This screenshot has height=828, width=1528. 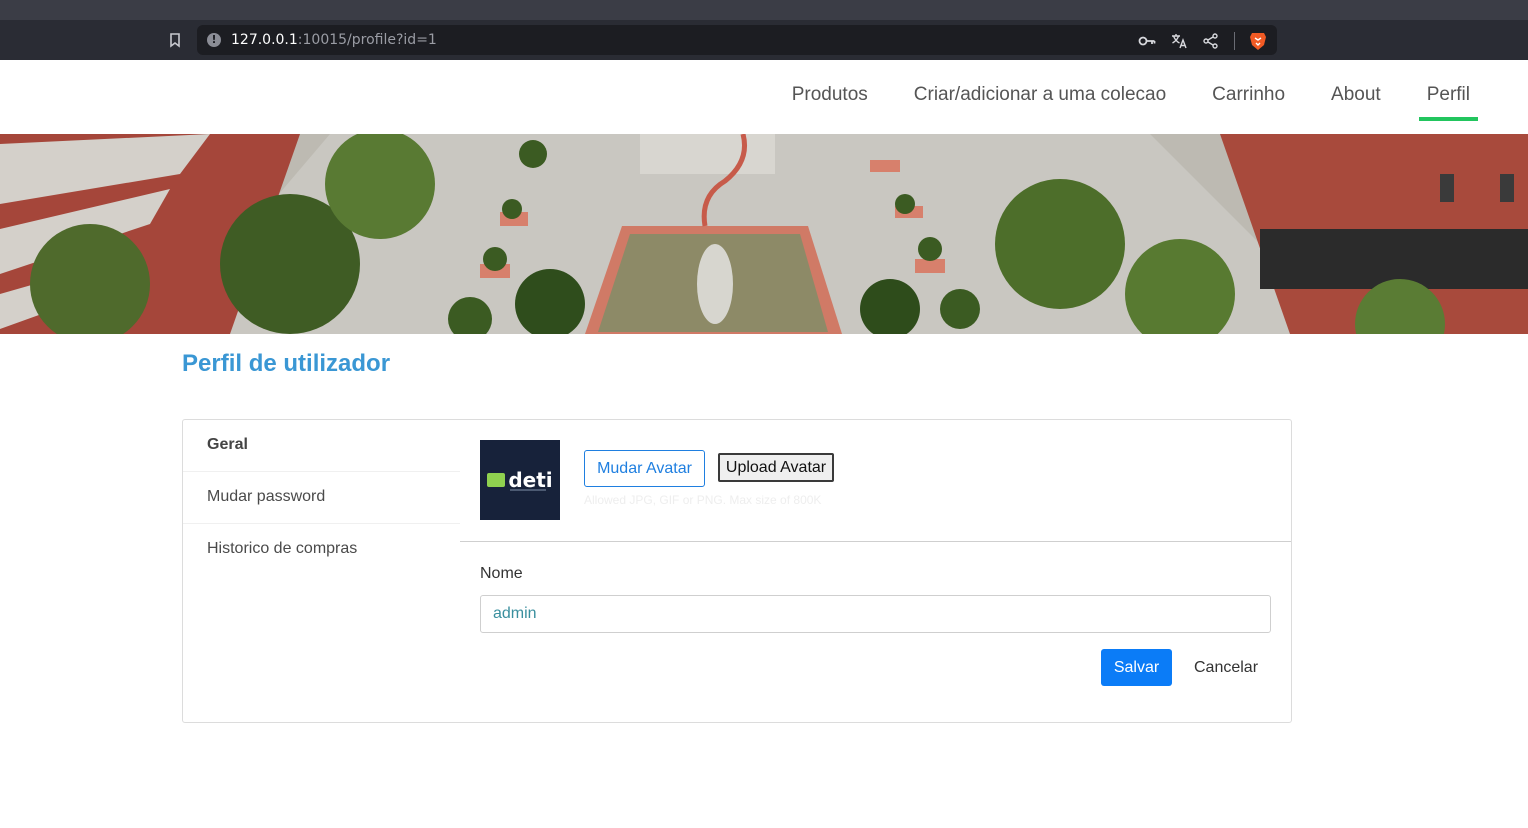 What do you see at coordinates (496, 480) in the screenshot?
I see `deti-logo-icon` at bounding box center [496, 480].